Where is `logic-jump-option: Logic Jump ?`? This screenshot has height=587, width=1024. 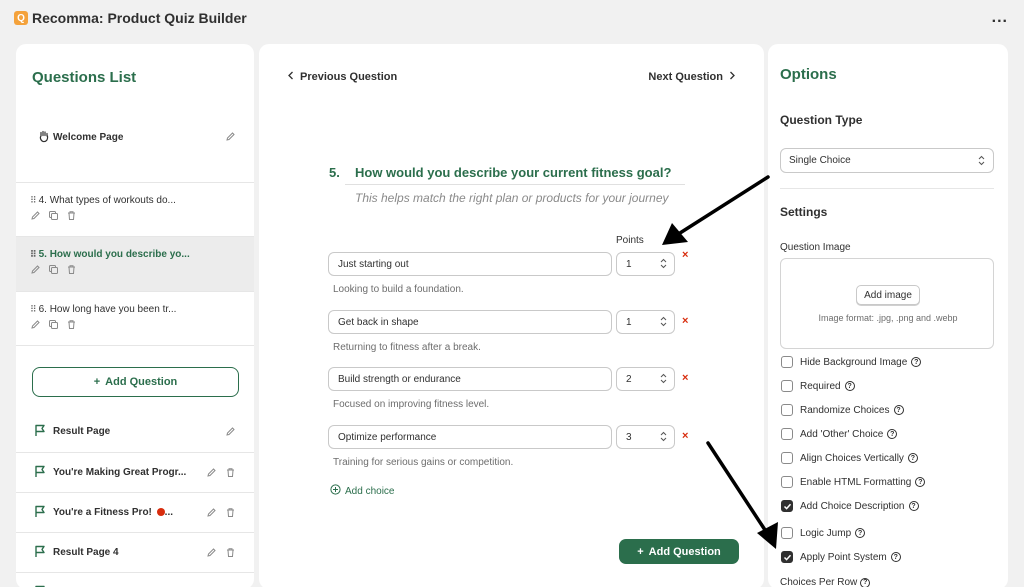 logic-jump-option: Logic Jump ? is located at coordinates (823, 533).